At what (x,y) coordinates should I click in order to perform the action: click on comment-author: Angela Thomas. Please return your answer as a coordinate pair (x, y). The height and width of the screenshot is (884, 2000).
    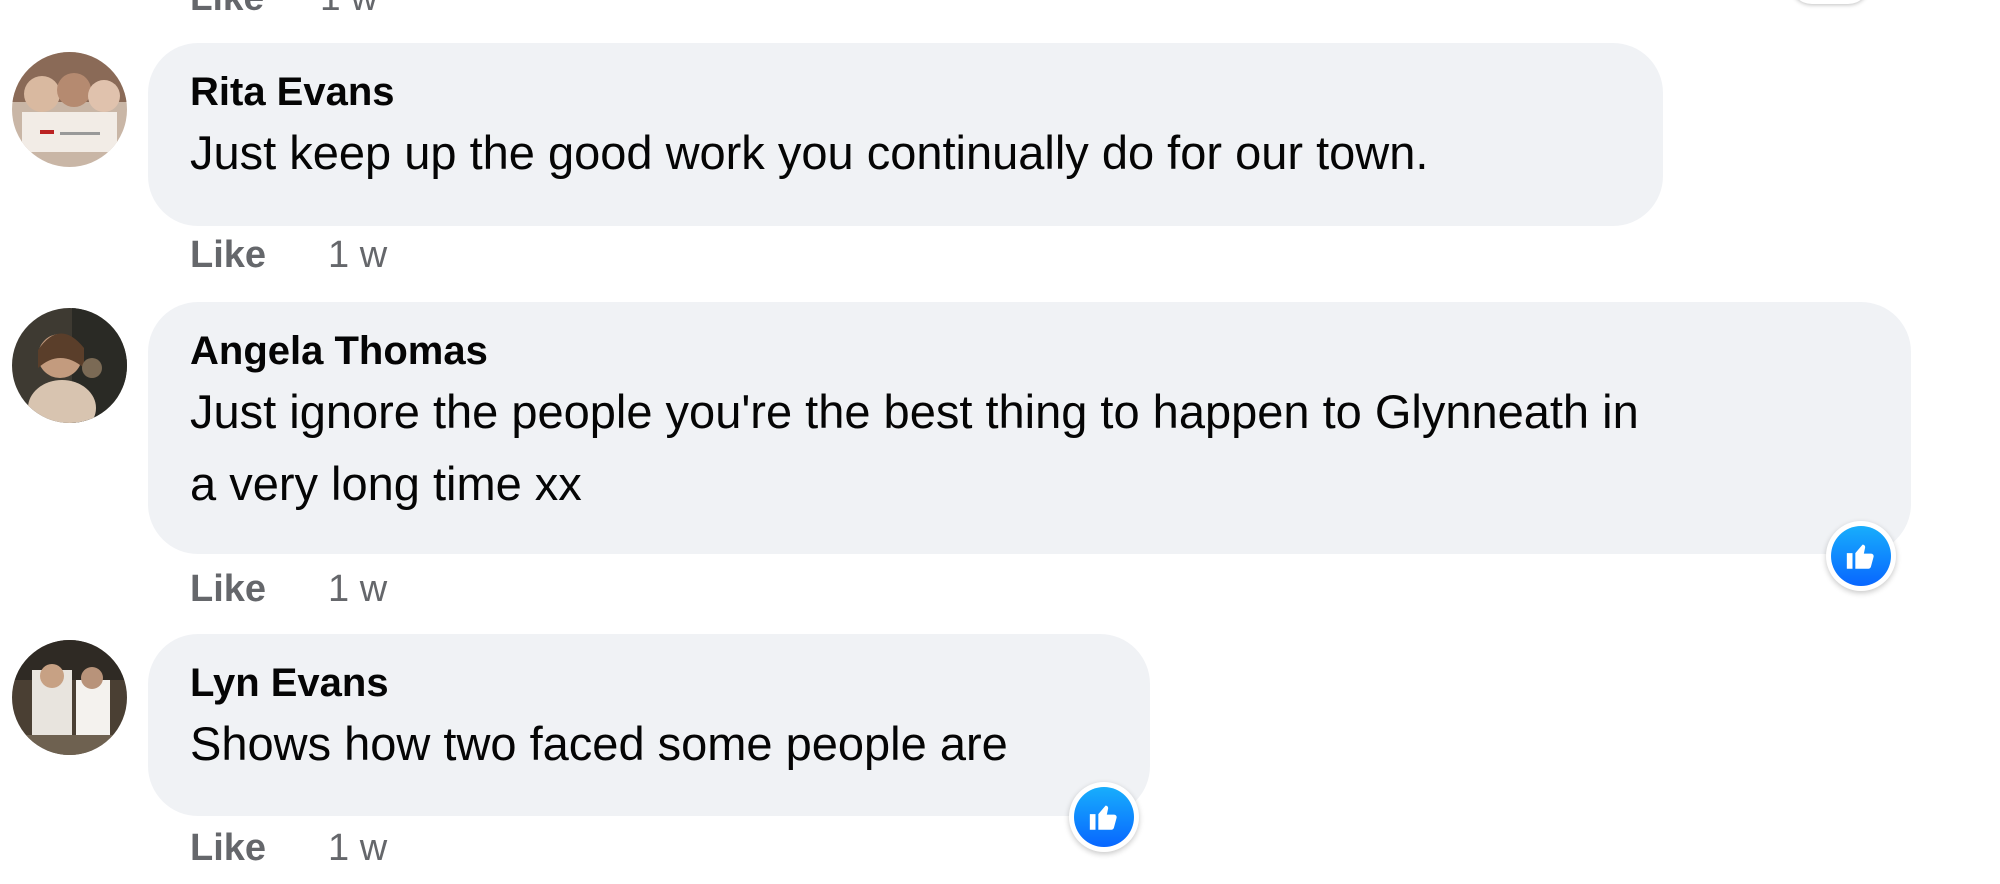
    Looking at the image, I should click on (1030, 351).